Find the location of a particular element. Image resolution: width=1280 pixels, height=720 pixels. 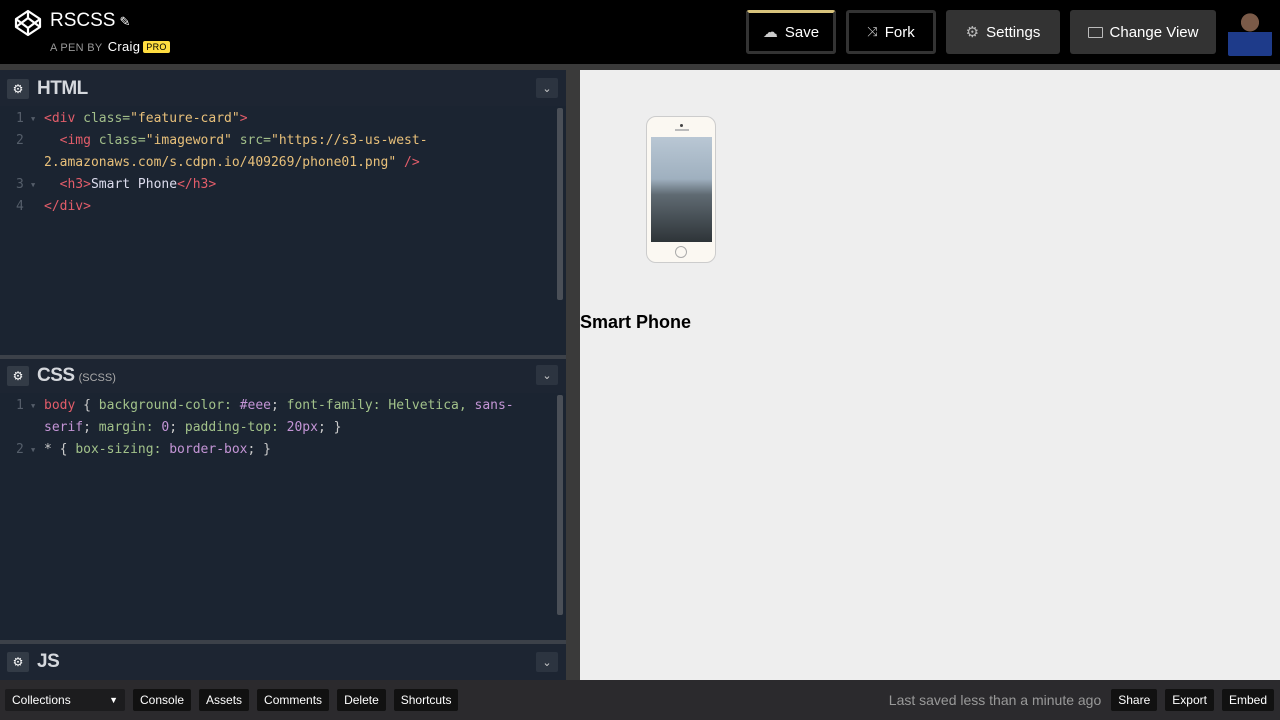

code-token: "feature-card" is located at coordinates (185, 118).